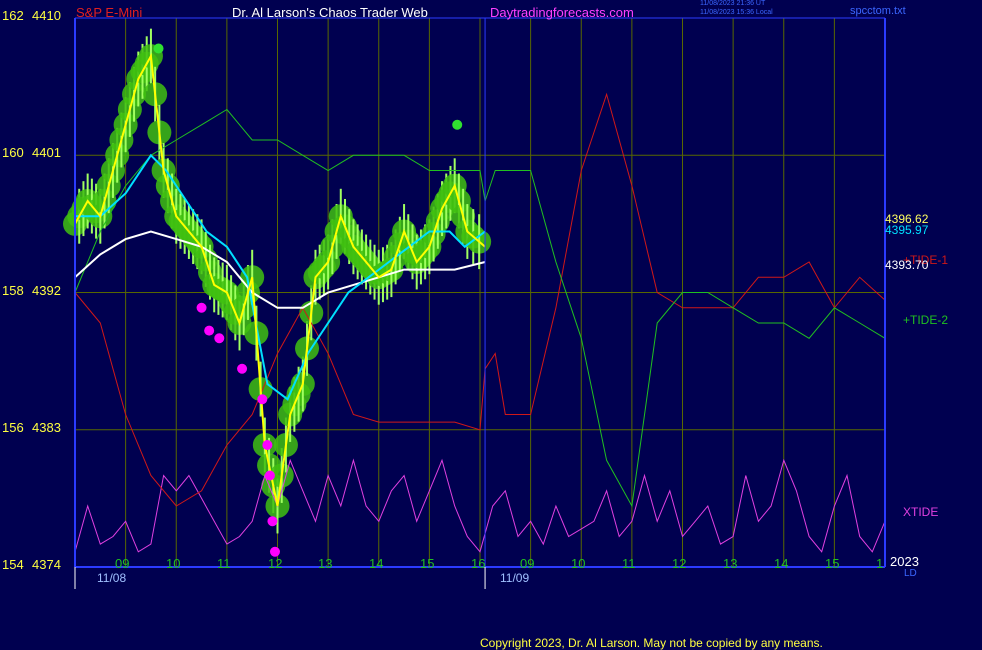 The width and height of the screenshot is (982, 650). What do you see at coordinates (562, 12) in the screenshot?
I see `site-url: Daytradingforecasts.com` at bounding box center [562, 12].